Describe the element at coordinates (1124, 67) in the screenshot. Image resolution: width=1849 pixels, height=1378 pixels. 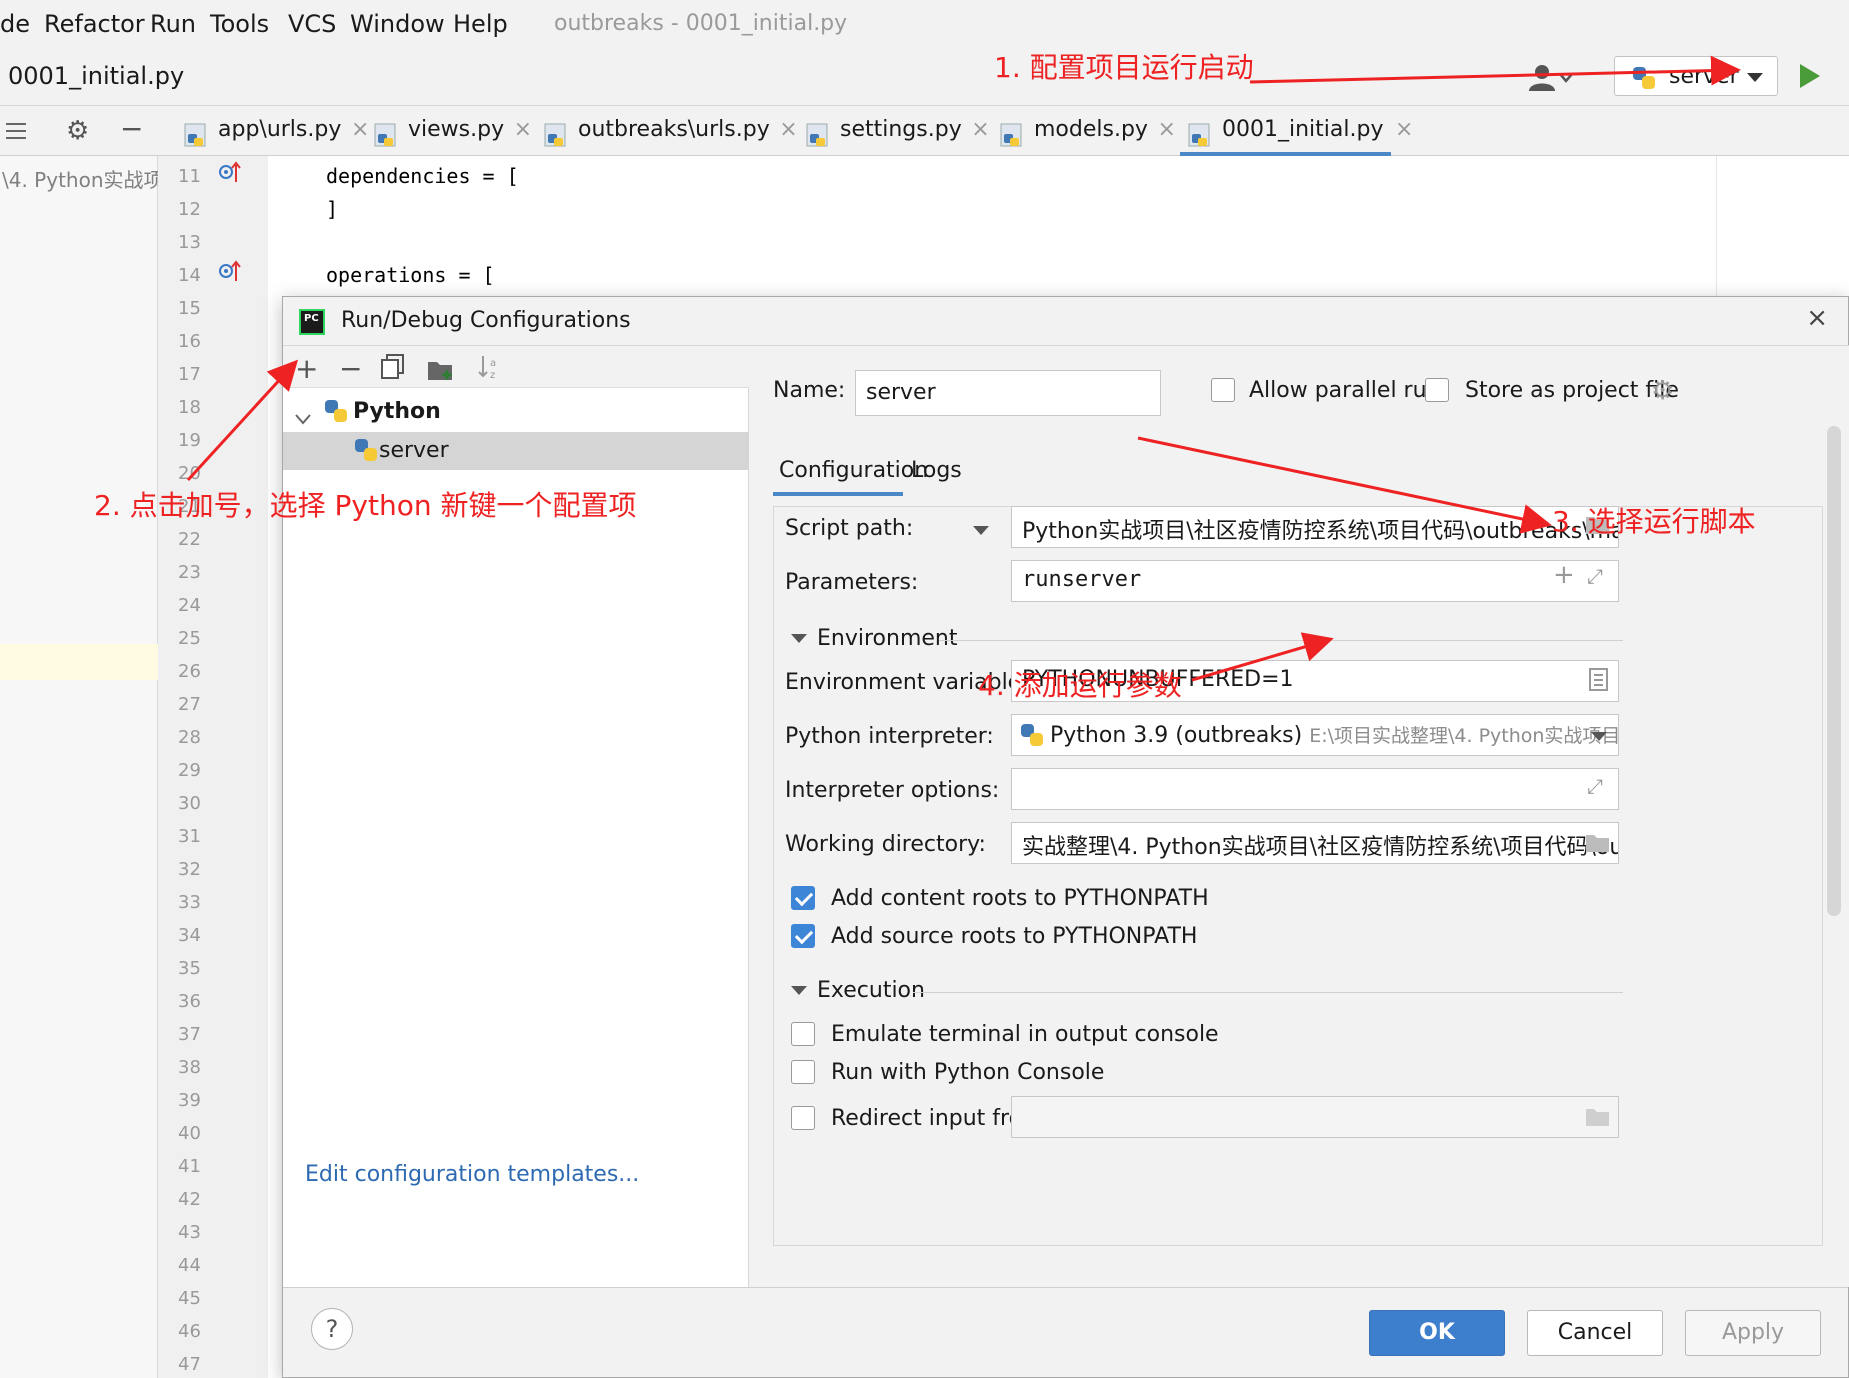
I see `annotation-1: 1. 配置项目运行启动` at that location.